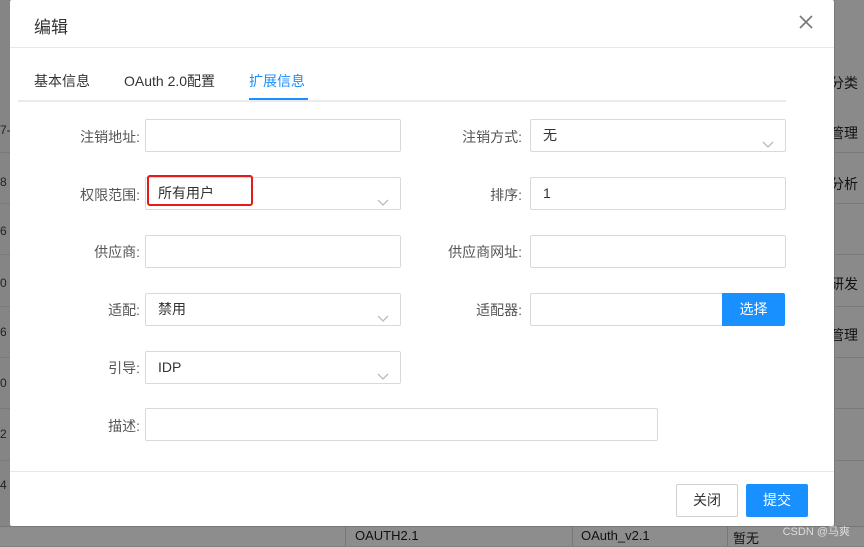 The width and height of the screenshot is (864, 547). Describe the element at coordinates (844, 284) in the screenshot. I see `background-cell-text: 研发` at that location.